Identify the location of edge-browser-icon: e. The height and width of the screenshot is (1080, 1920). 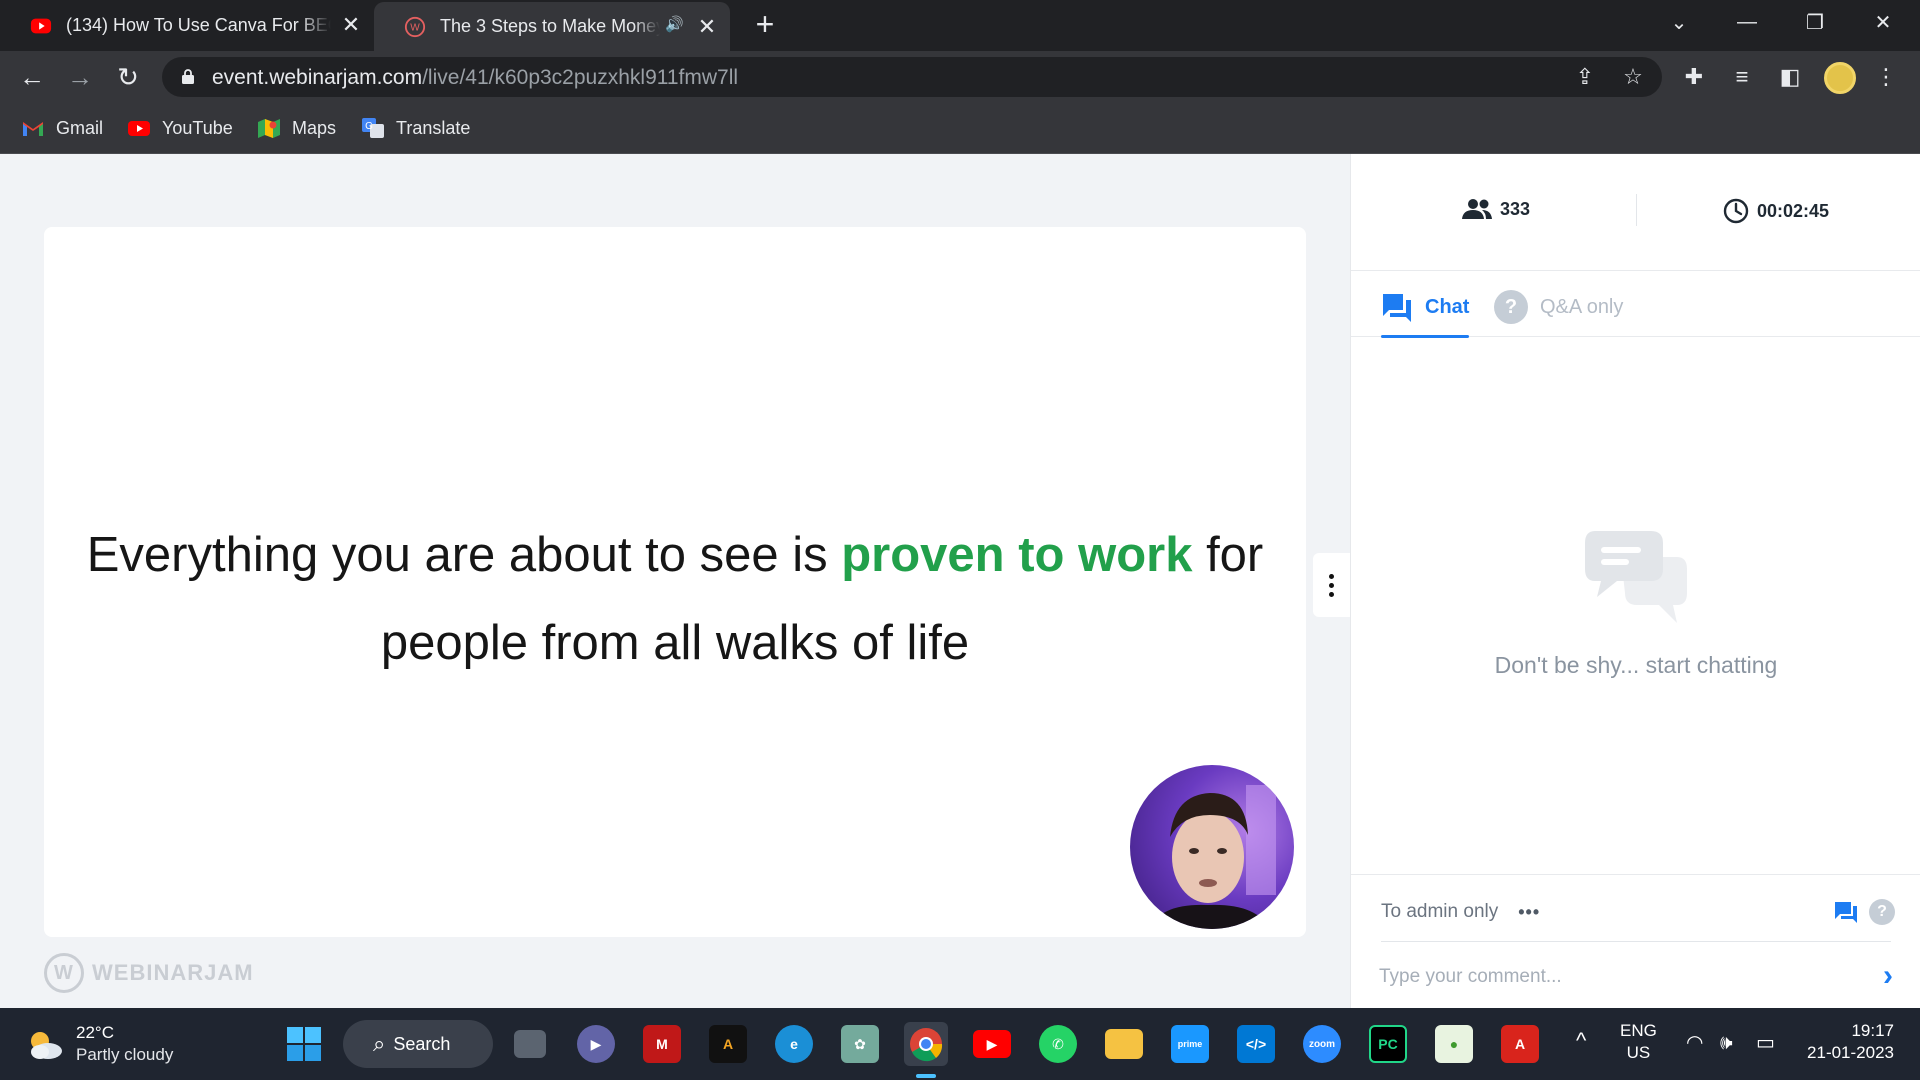
(794, 1044).